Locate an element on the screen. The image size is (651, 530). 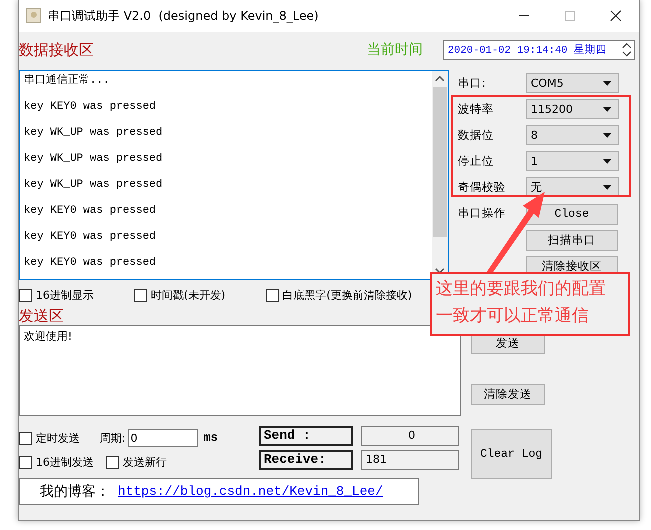
period-label: 周期: is located at coordinates (113, 438).